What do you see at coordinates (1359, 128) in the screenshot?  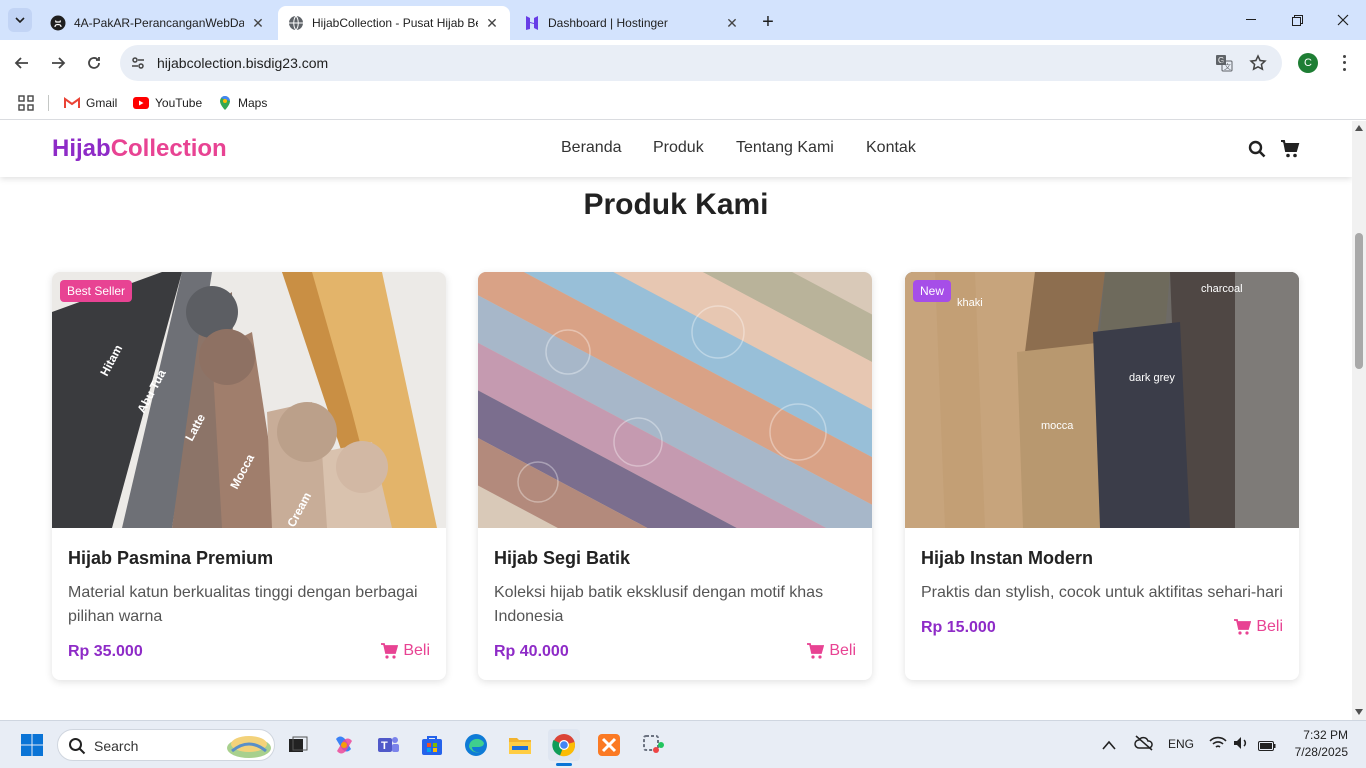 I see `scroll-up-icon` at bounding box center [1359, 128].